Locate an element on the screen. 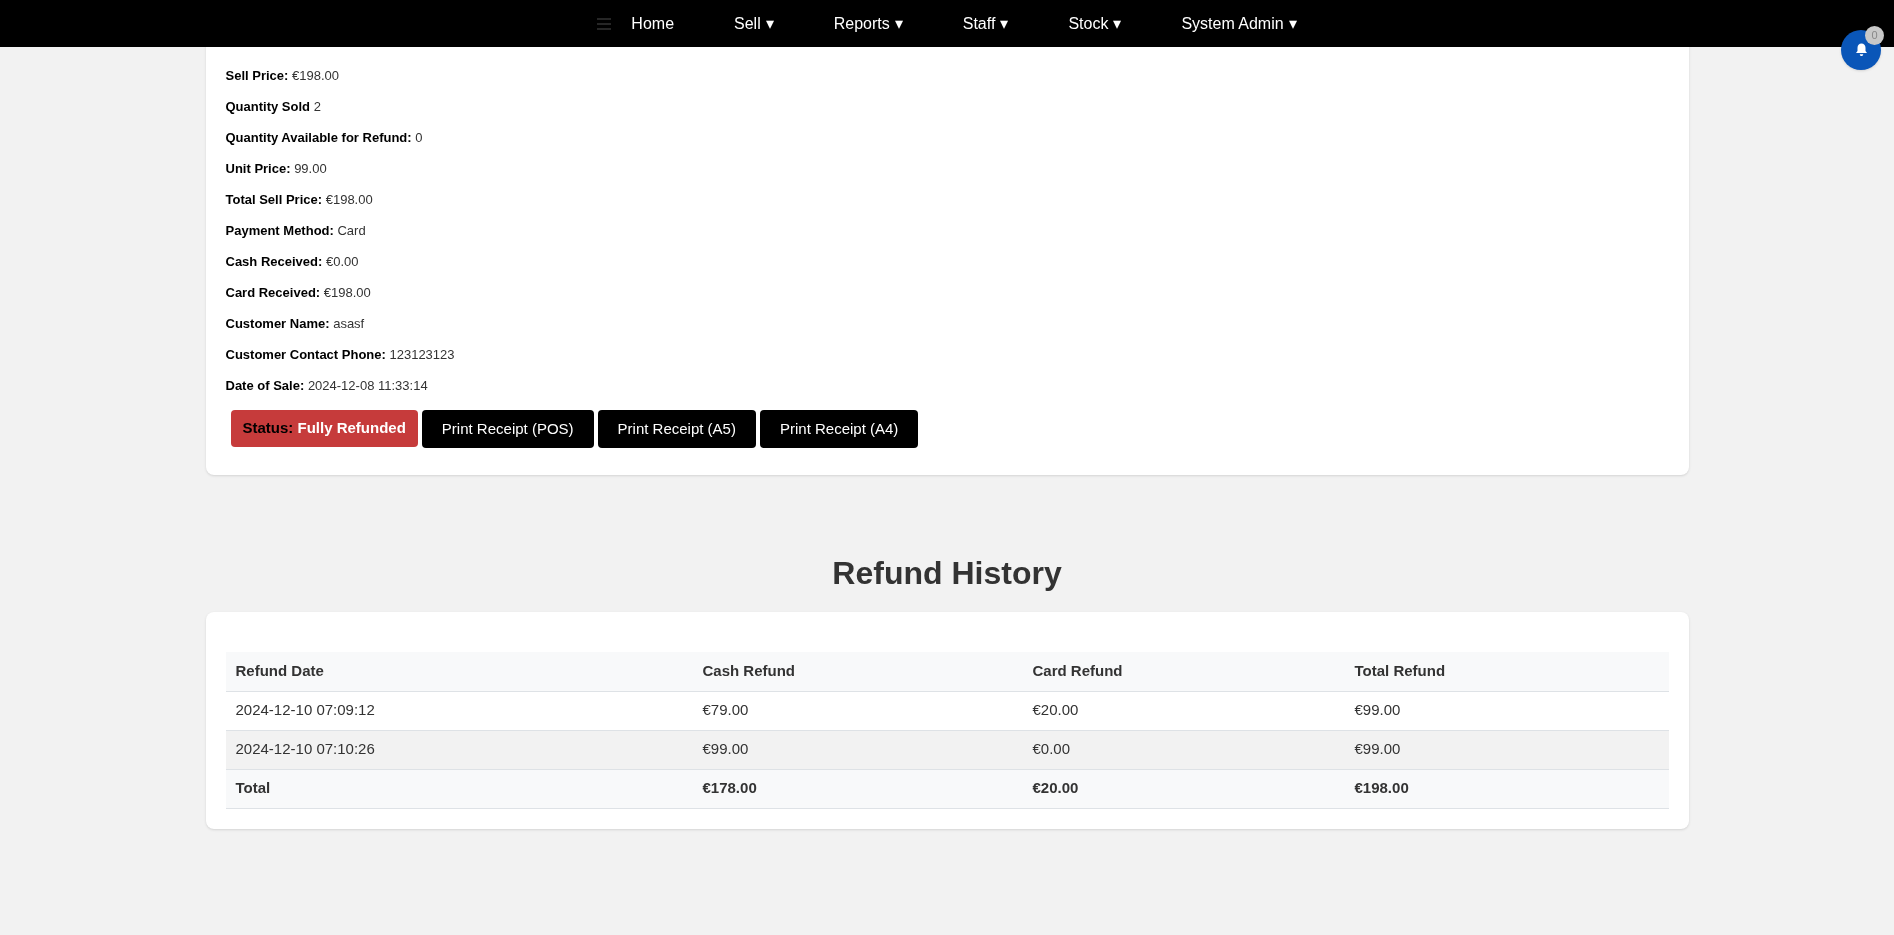 The height and width of the screenshot is (935, 1894). column-header: Card Refund is located at coordinates (1183, 671).